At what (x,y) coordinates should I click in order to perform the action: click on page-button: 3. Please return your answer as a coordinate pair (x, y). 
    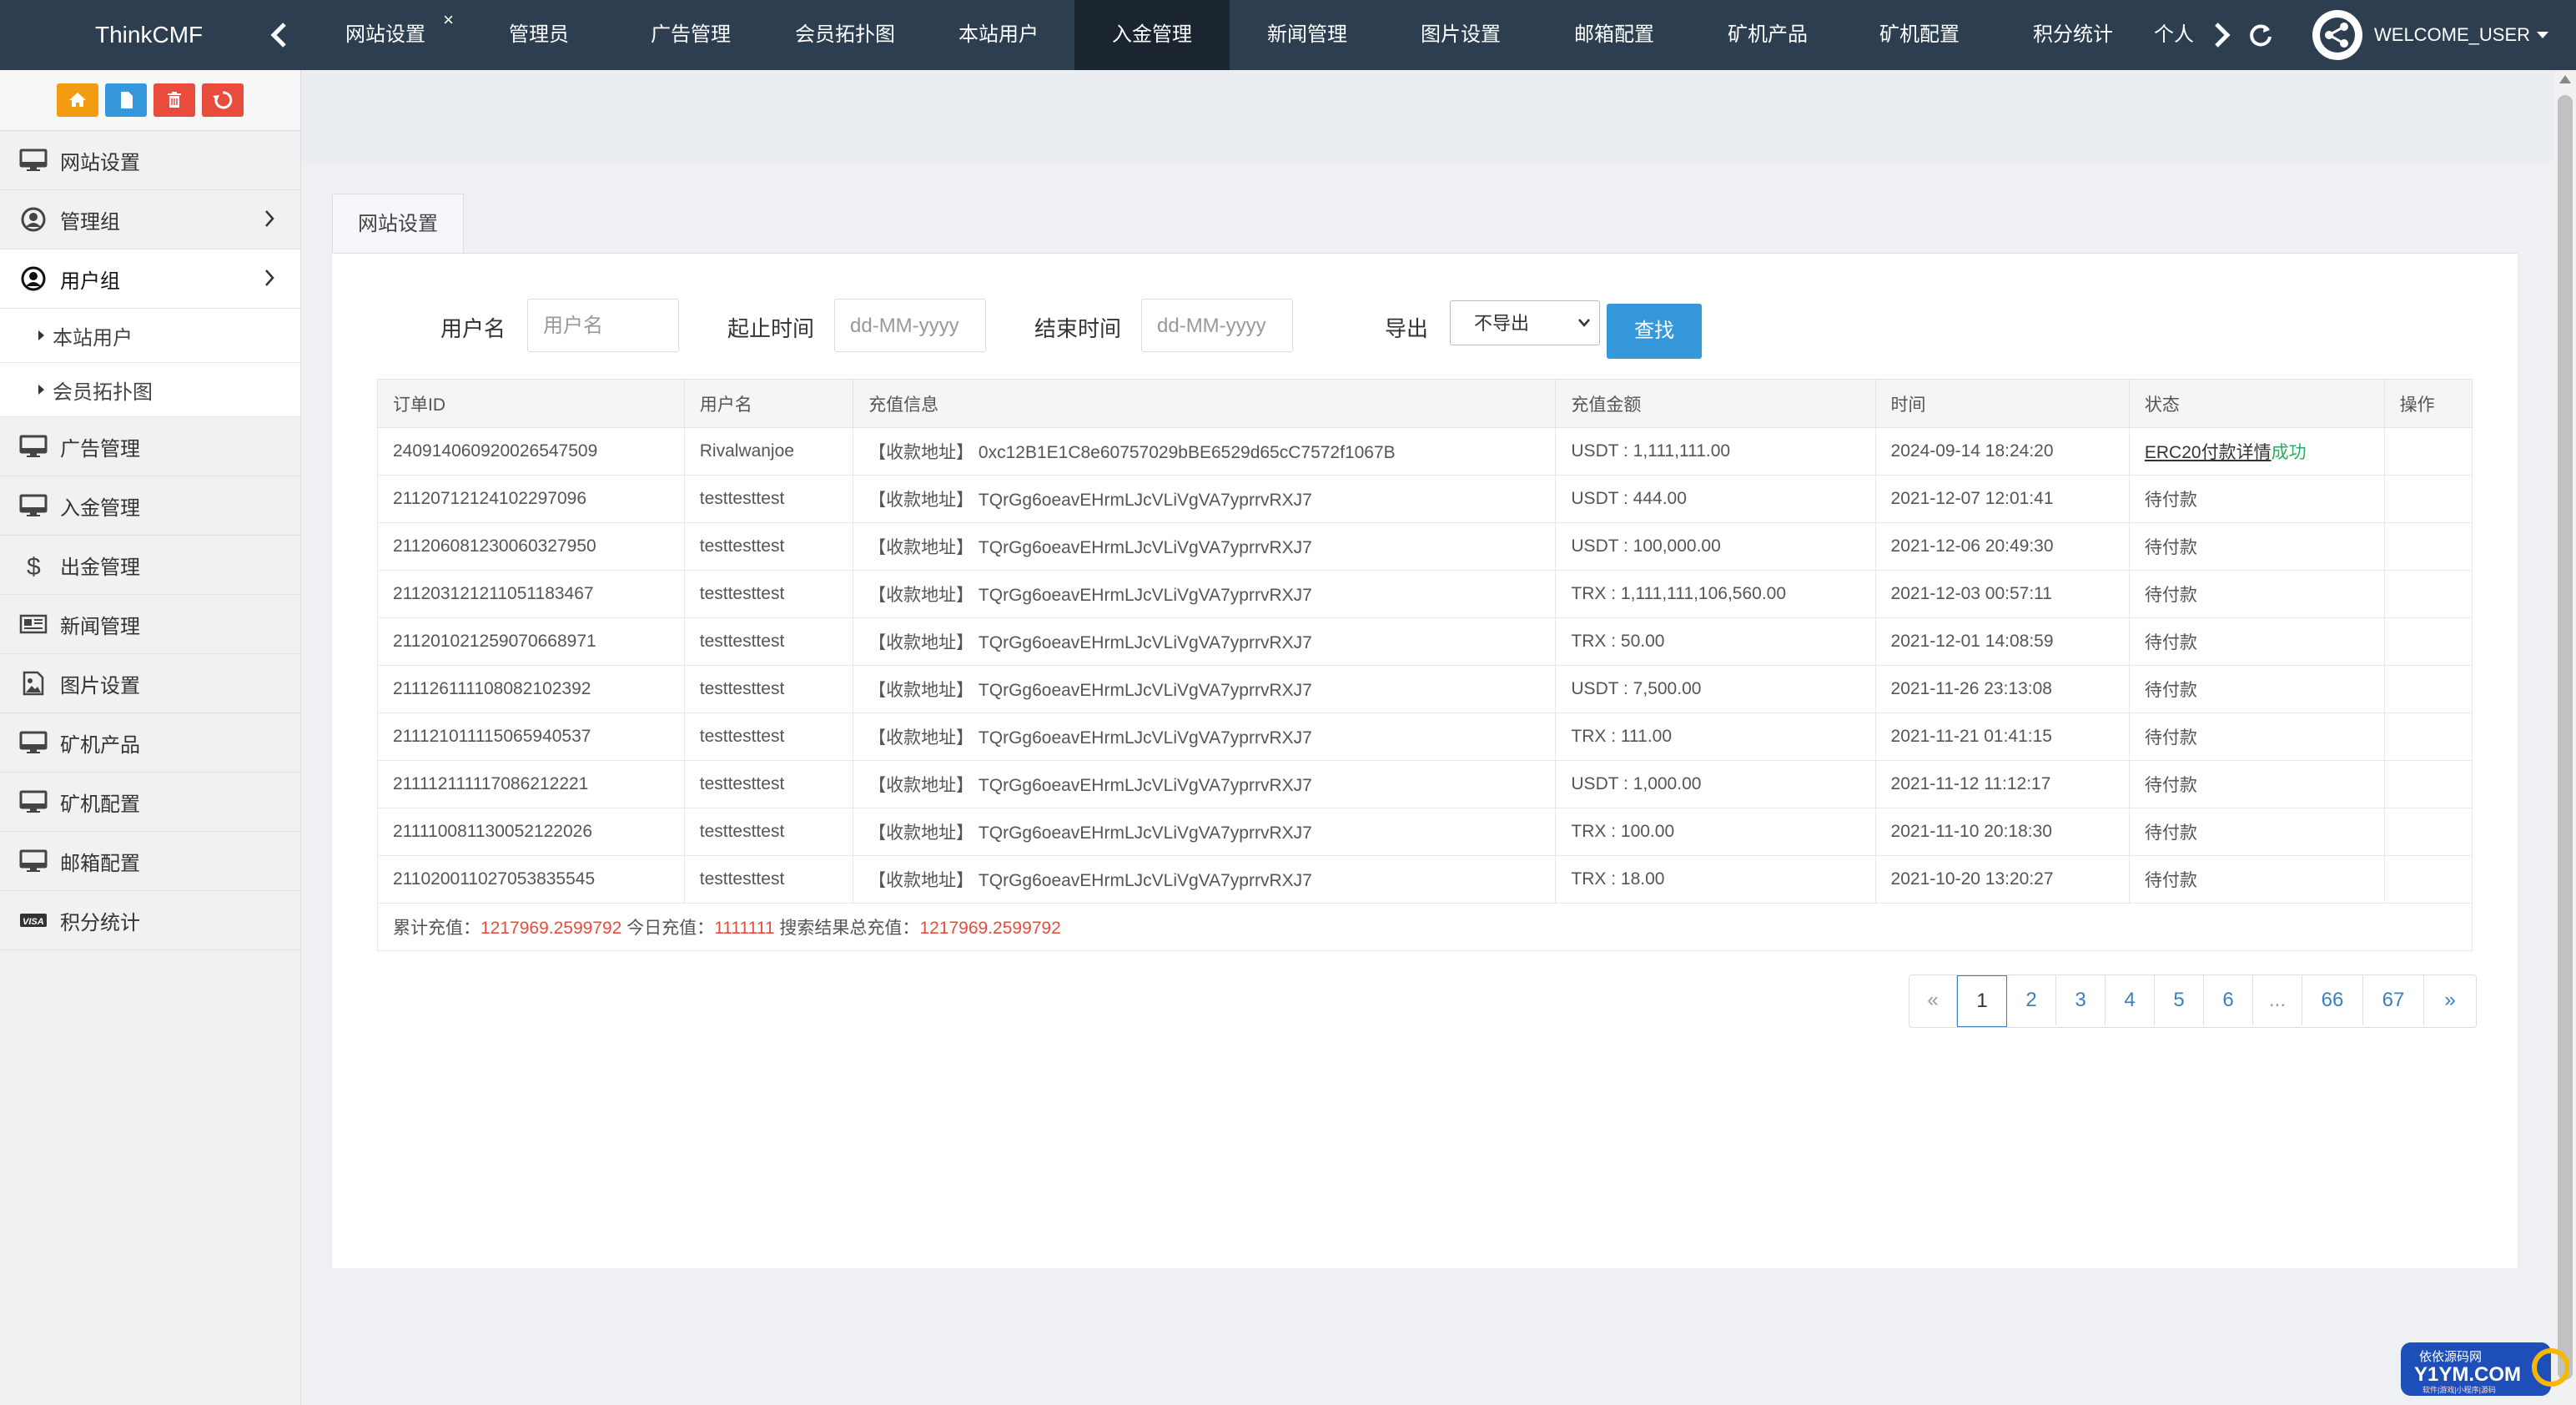
    Looking at the image, I should click on (2081, 1000).